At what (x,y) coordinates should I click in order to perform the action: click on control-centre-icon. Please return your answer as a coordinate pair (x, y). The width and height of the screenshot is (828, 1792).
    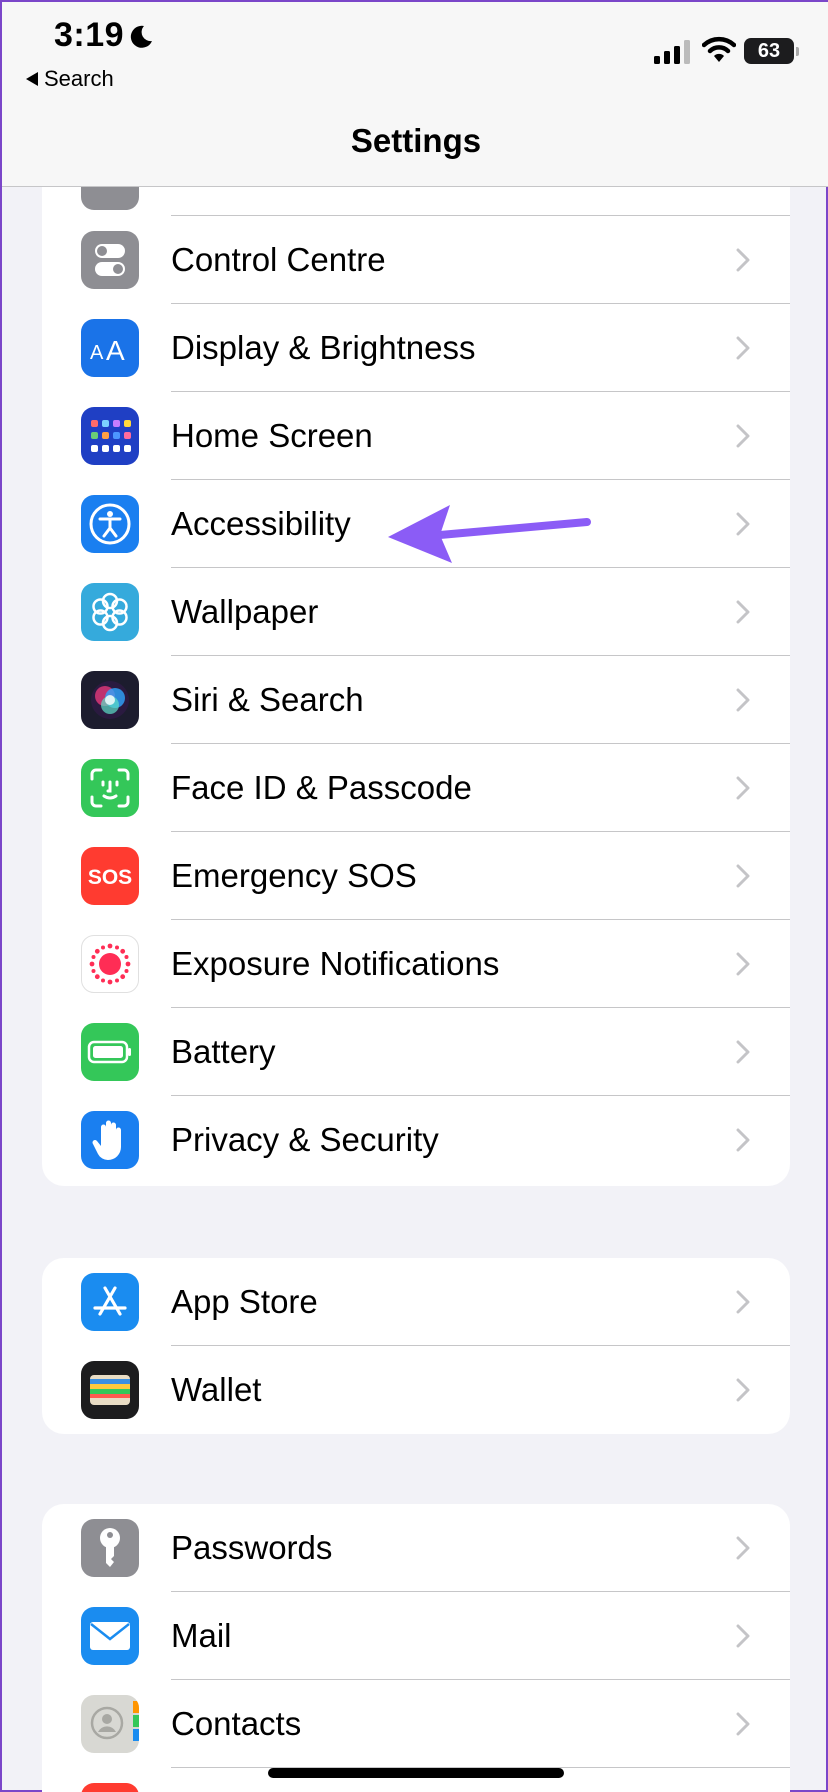
    Looking at the image, I should click on (110, 260).